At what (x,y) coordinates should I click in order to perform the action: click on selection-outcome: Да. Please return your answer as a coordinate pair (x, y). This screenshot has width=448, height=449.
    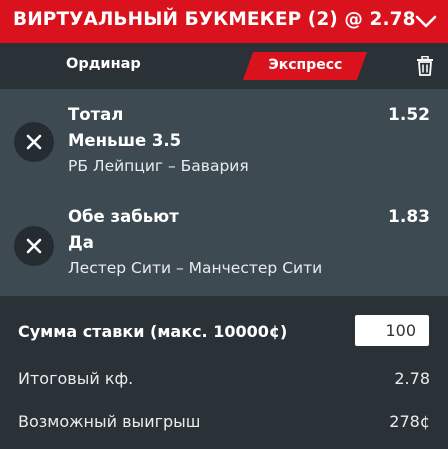
    Looking at the image, I should click on (81, 242).